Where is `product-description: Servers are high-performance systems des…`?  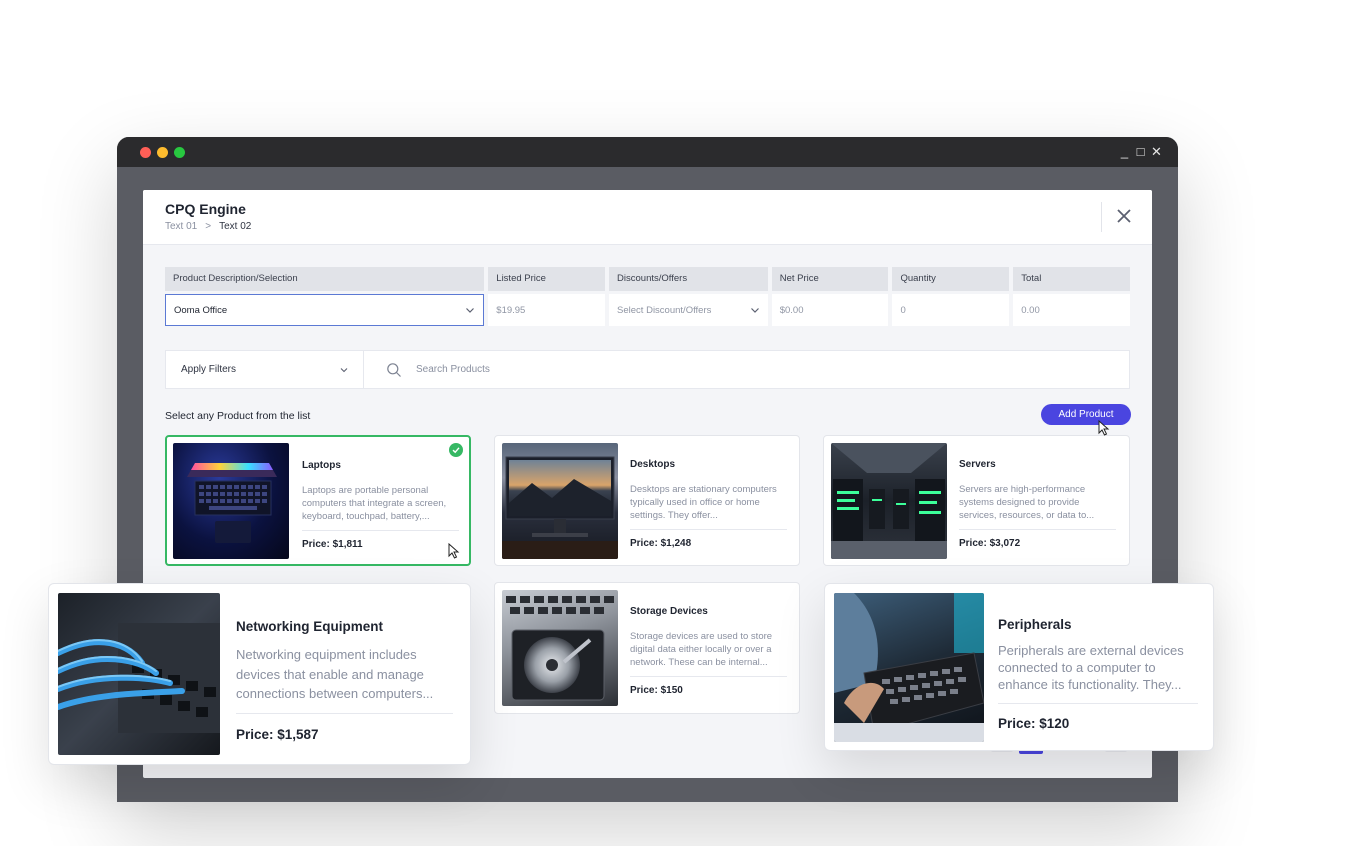
product-description: Servers are high-performance systems des… is located at coordinates (1027, 502).